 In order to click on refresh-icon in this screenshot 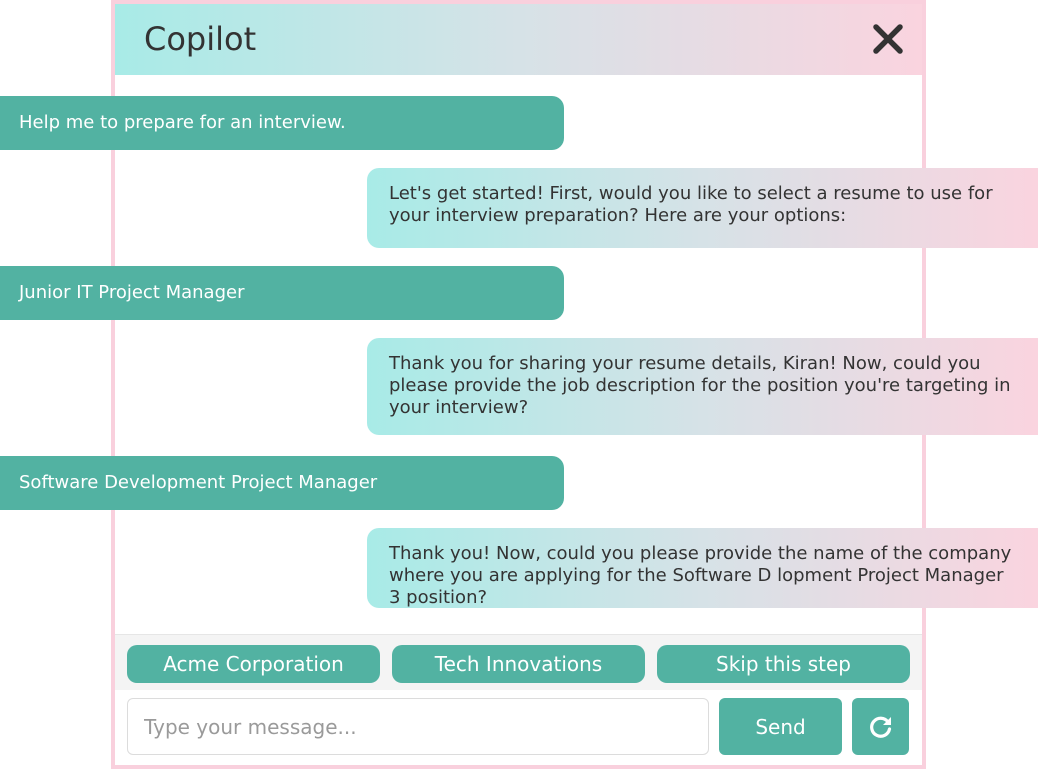, I will do `click(880, 727)`.